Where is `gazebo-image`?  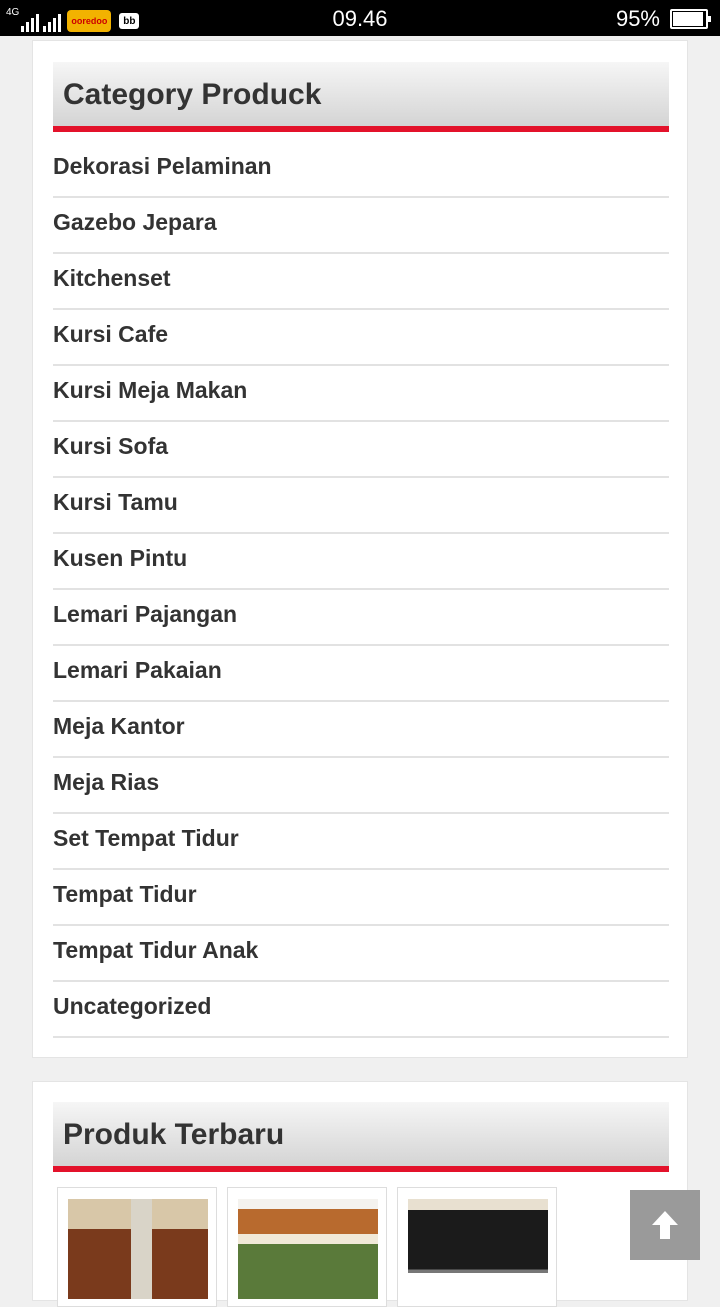 gazebo-image is located at coordinates (308, 1249).